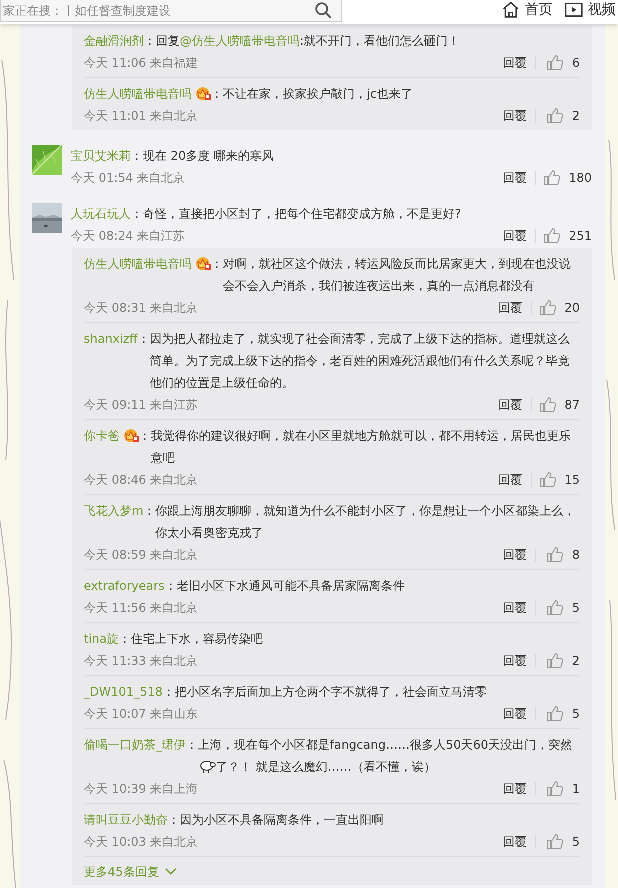  Describe the element at coordinates (580, 178) in the screenshot. I see `like-count: 180` at that location.